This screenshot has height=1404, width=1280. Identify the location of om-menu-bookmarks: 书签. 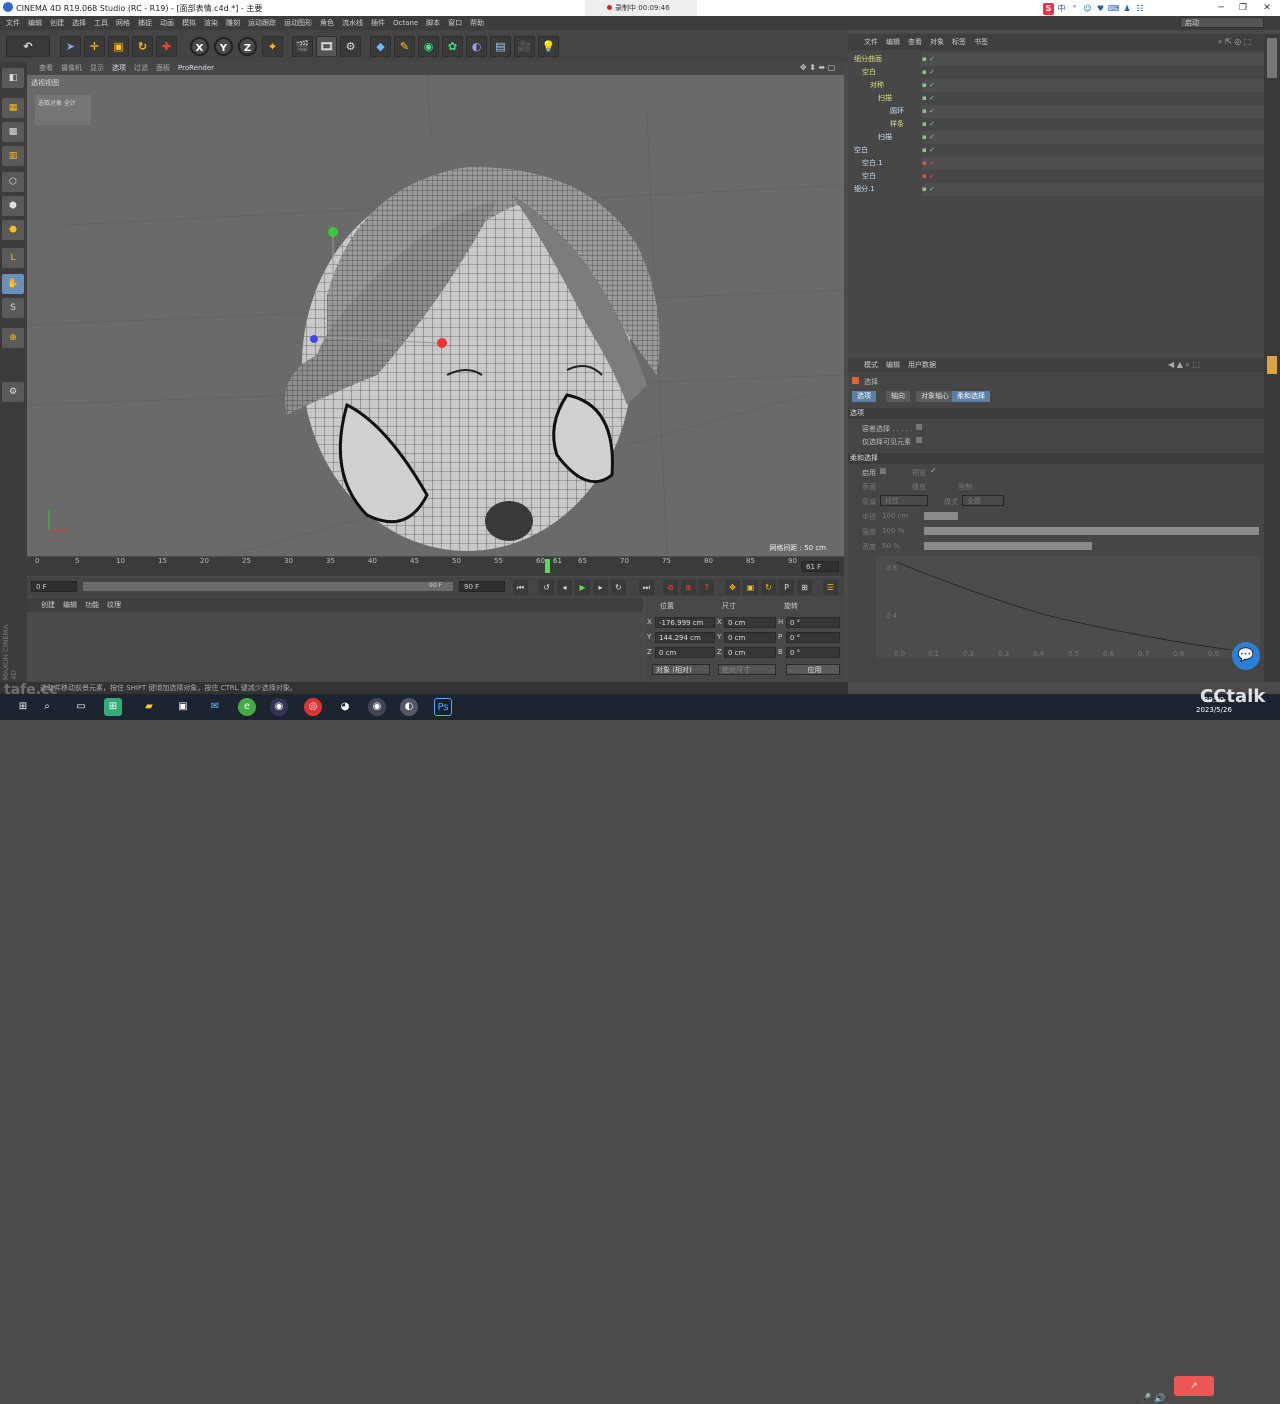
(981, 42).